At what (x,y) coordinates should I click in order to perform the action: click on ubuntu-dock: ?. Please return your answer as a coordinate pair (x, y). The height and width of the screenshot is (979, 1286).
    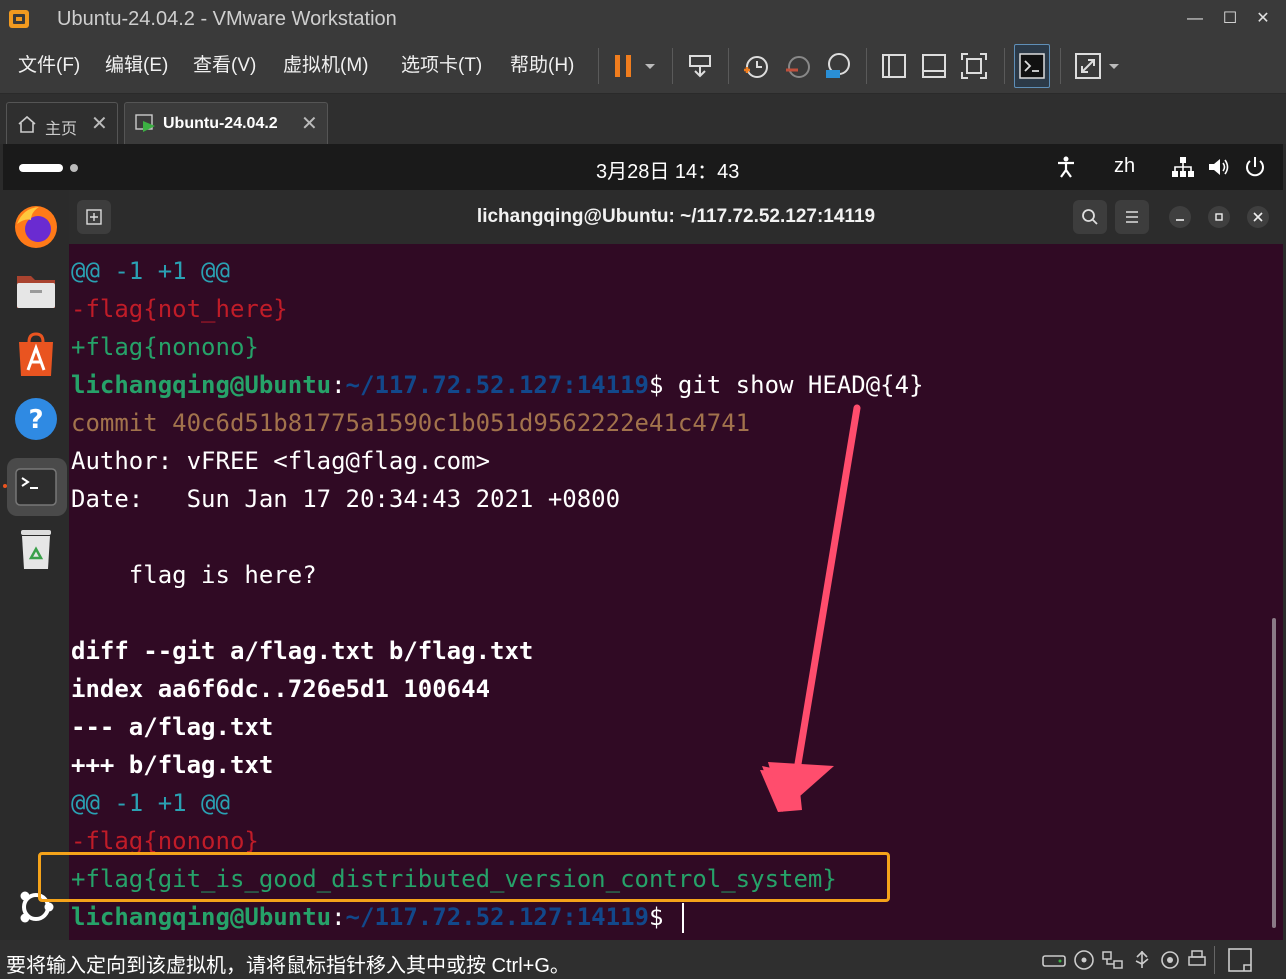
    Looking at the image, I should click on (36, 565).